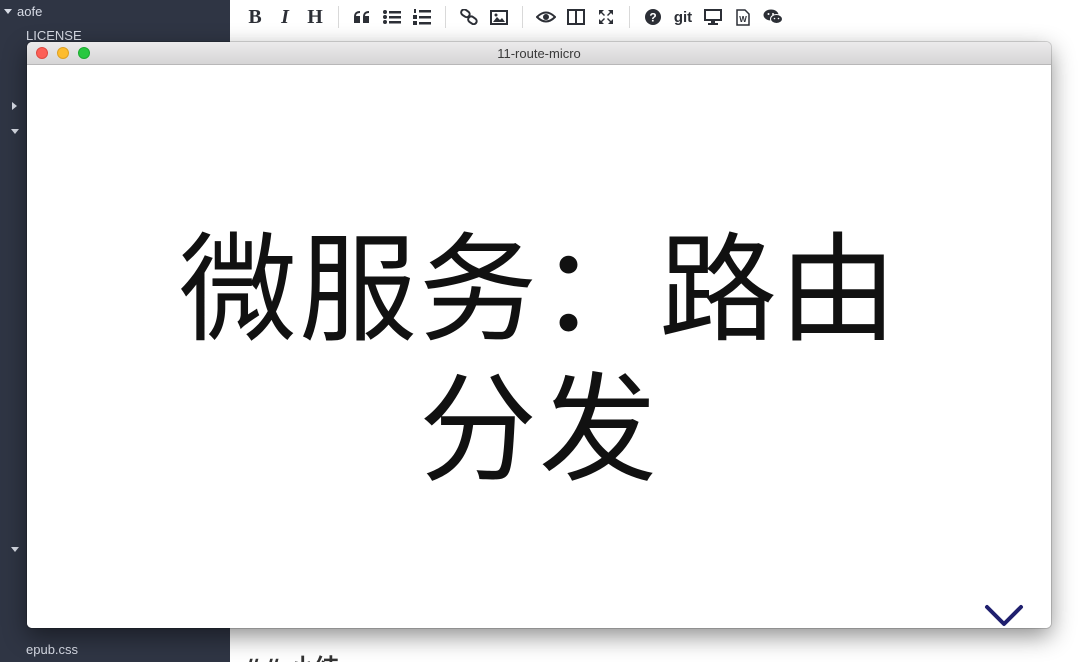 This screenshot has width=1080, height=662. I want to click on tree-folder-aofe: aofe, so click(23, 11).